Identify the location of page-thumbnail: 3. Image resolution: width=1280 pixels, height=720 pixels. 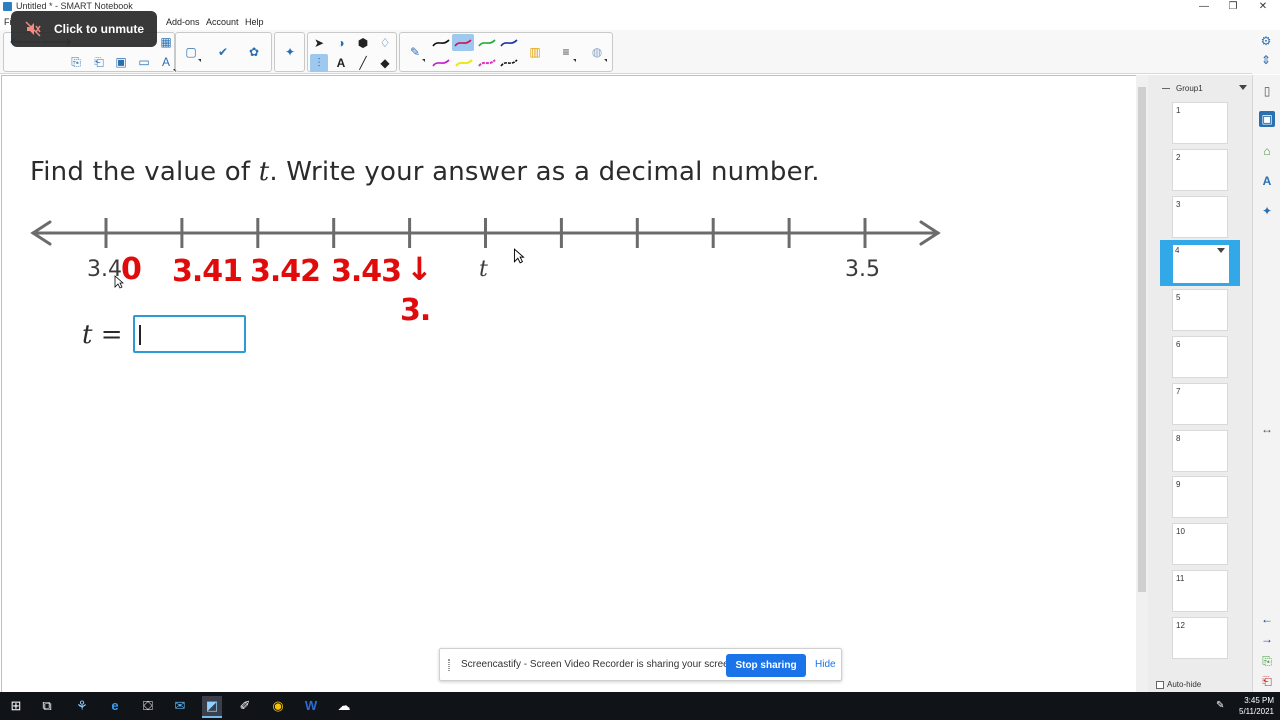
(1200, 216).